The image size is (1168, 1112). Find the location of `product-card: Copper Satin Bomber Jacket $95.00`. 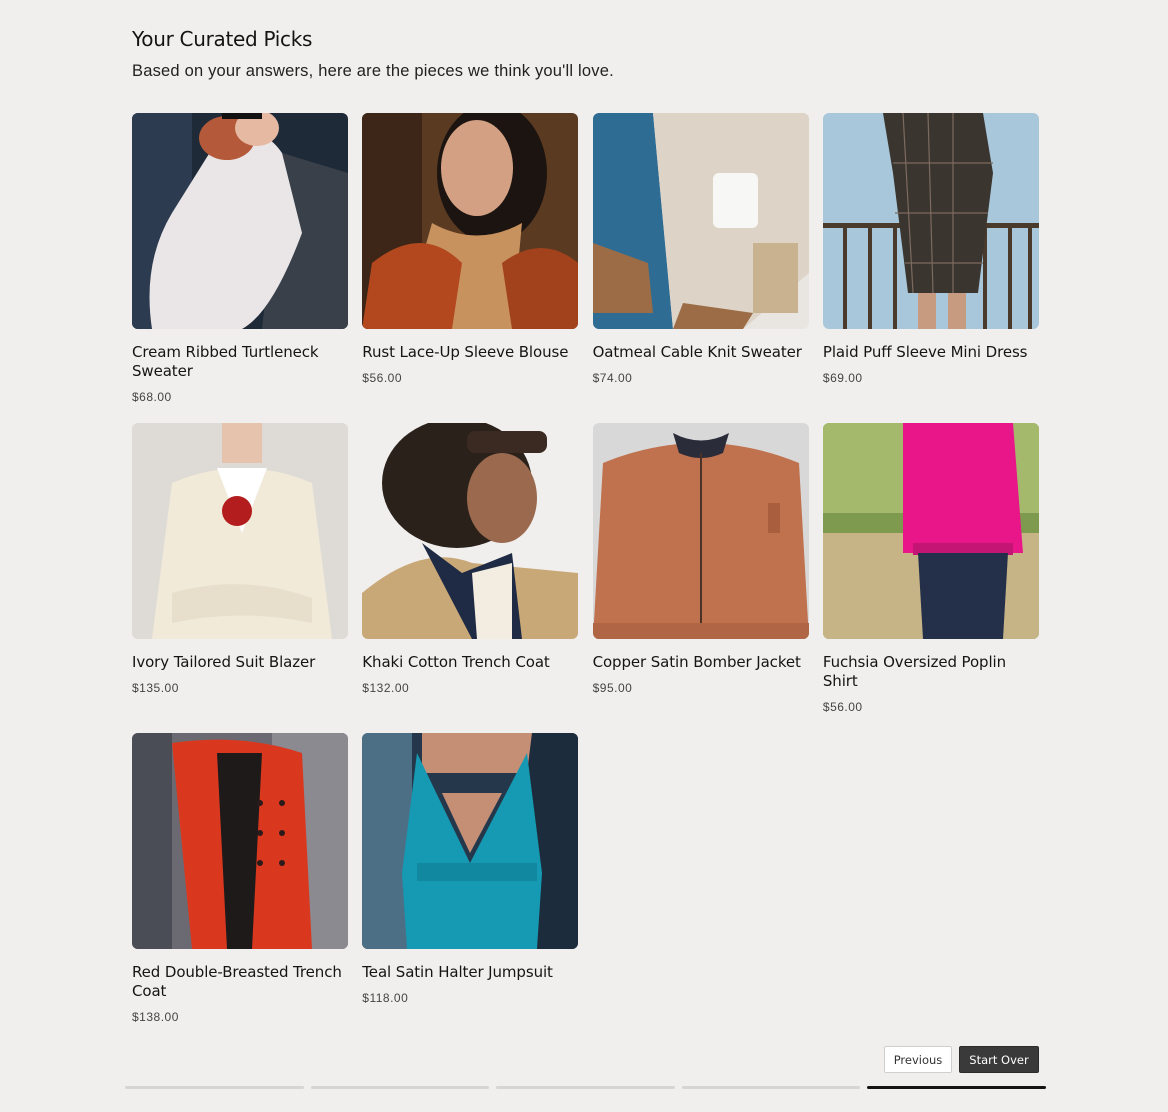

product-card: Copper Satin Bomber Jacket $95.00 is located at coordinates (700, 578).